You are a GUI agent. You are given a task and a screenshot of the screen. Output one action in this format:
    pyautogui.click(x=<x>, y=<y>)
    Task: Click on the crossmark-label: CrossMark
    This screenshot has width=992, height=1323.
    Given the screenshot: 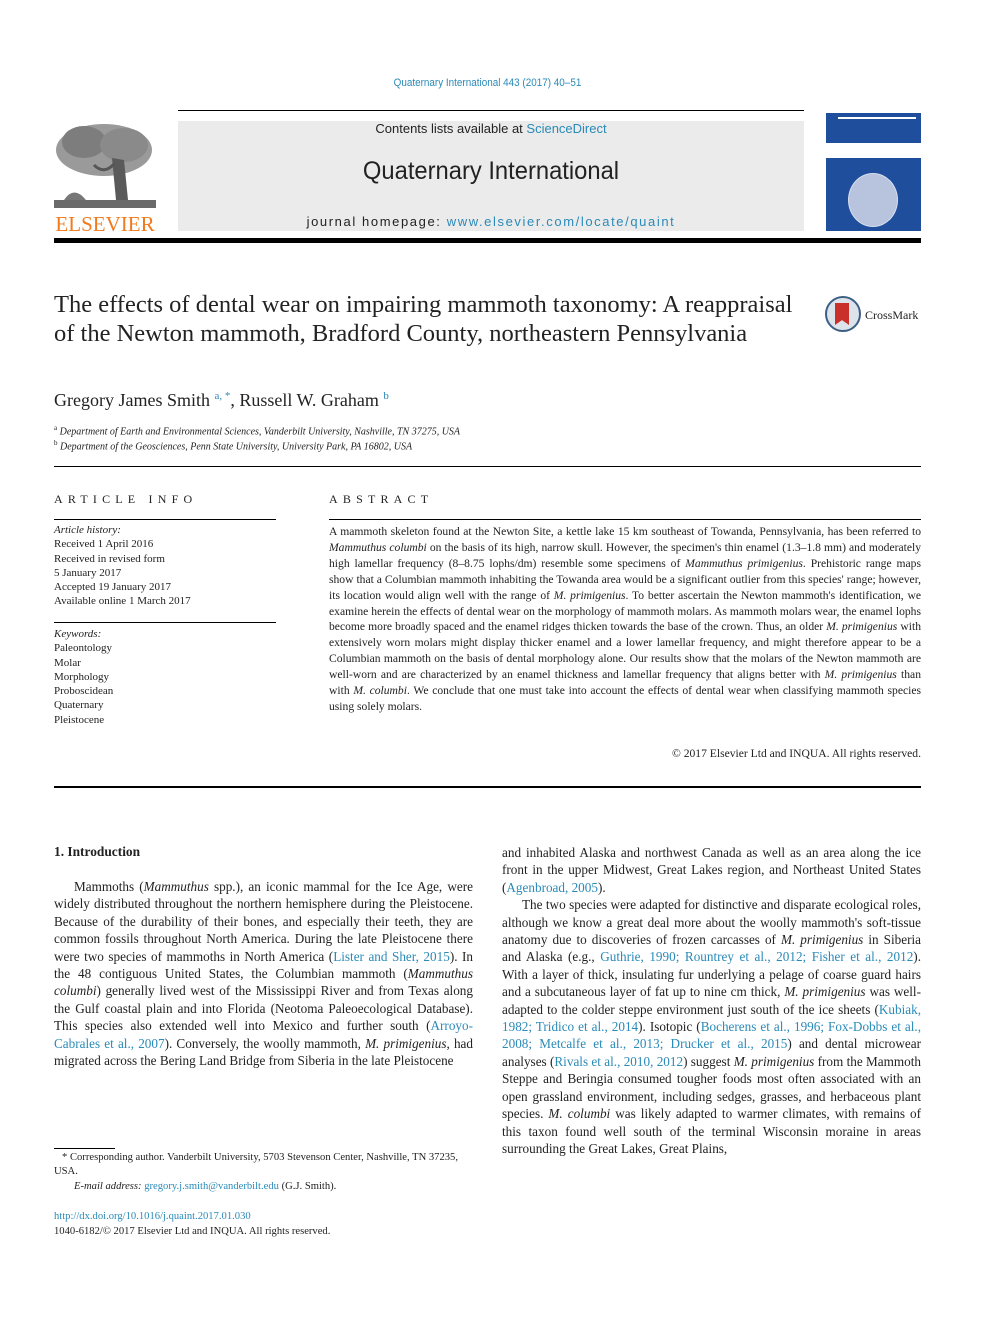 What is the action you would take?
    pyautogui.click(x=892, y=315)
    